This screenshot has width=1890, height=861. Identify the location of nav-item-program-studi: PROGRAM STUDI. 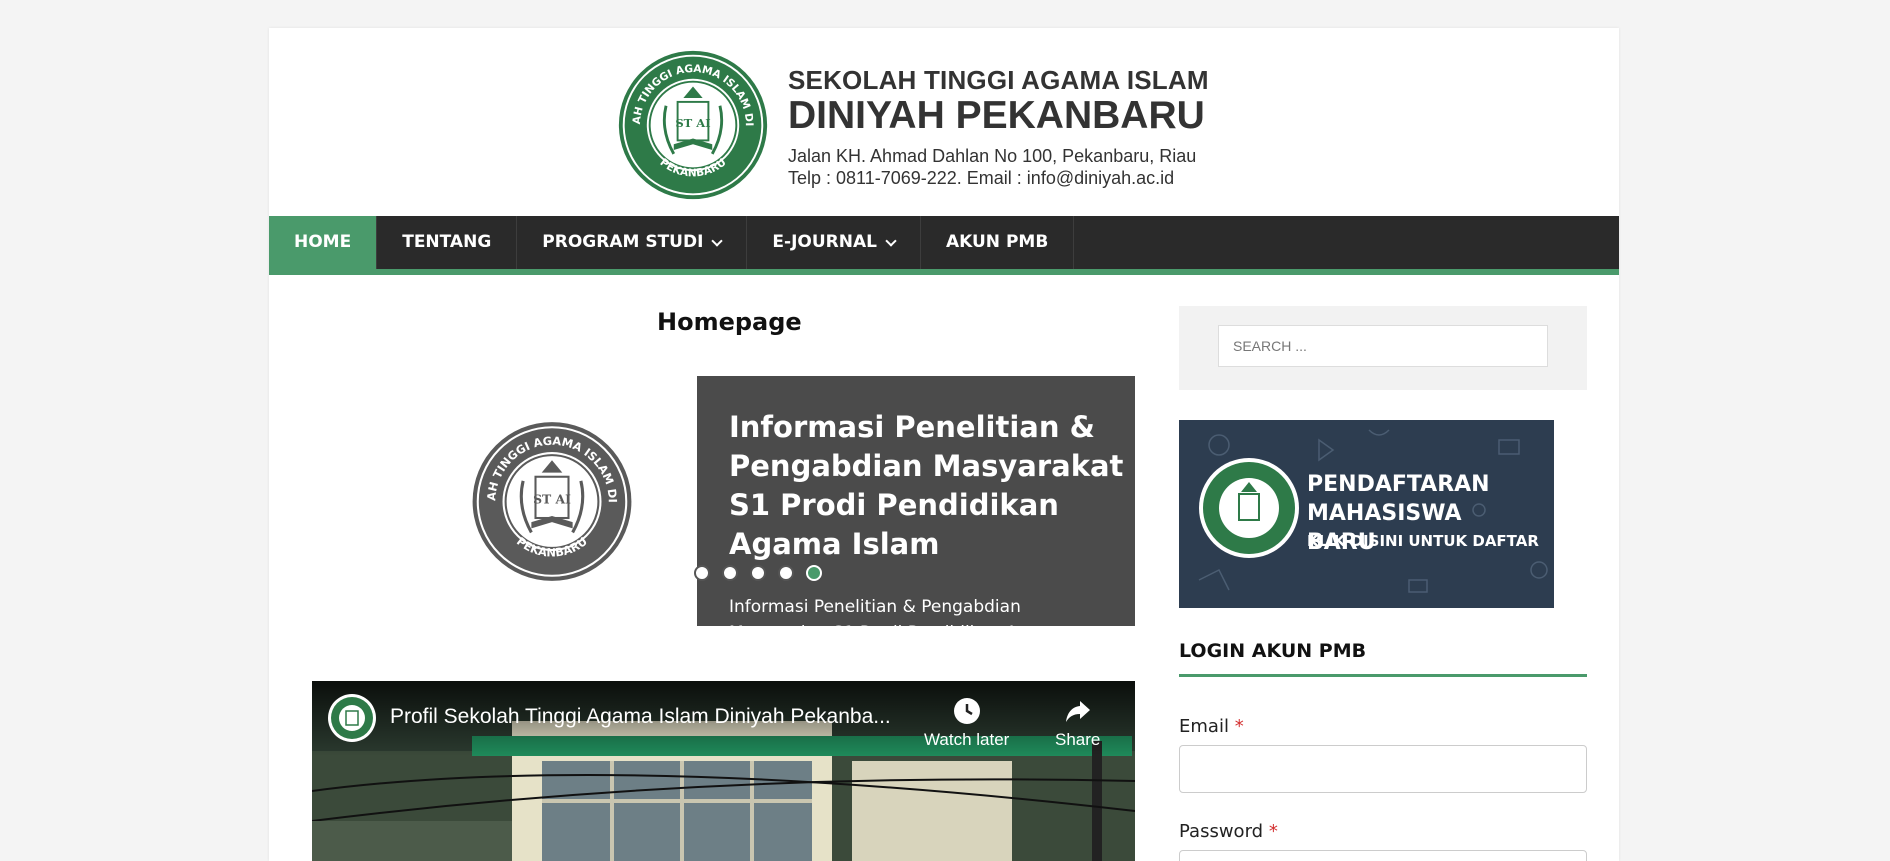
(632, 242).